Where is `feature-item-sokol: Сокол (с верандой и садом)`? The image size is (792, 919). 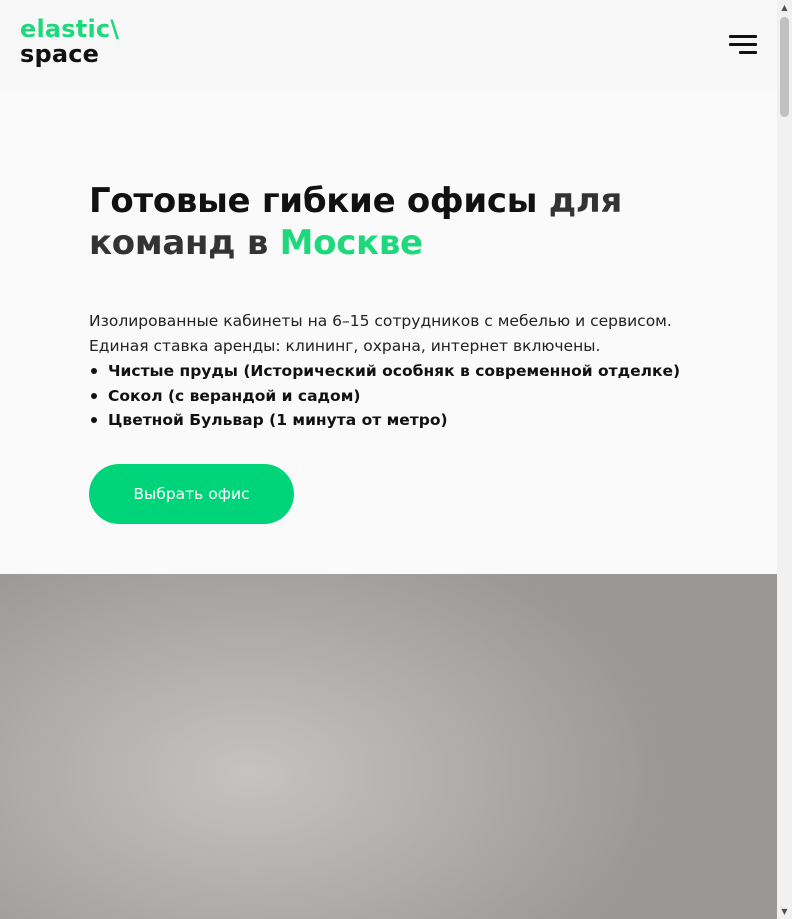
feature-item-sokol: Сокол (с верандой и садом) is located at coordinates (389, 396).